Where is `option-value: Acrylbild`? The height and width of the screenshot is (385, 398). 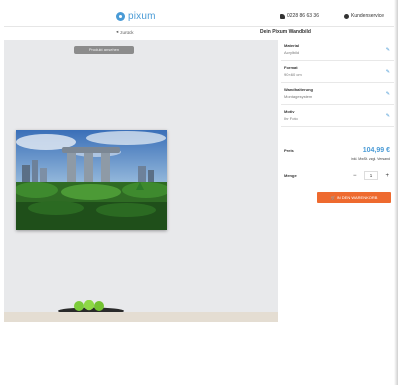 option-value: Acrylbild is located at coordinates (292, 52).